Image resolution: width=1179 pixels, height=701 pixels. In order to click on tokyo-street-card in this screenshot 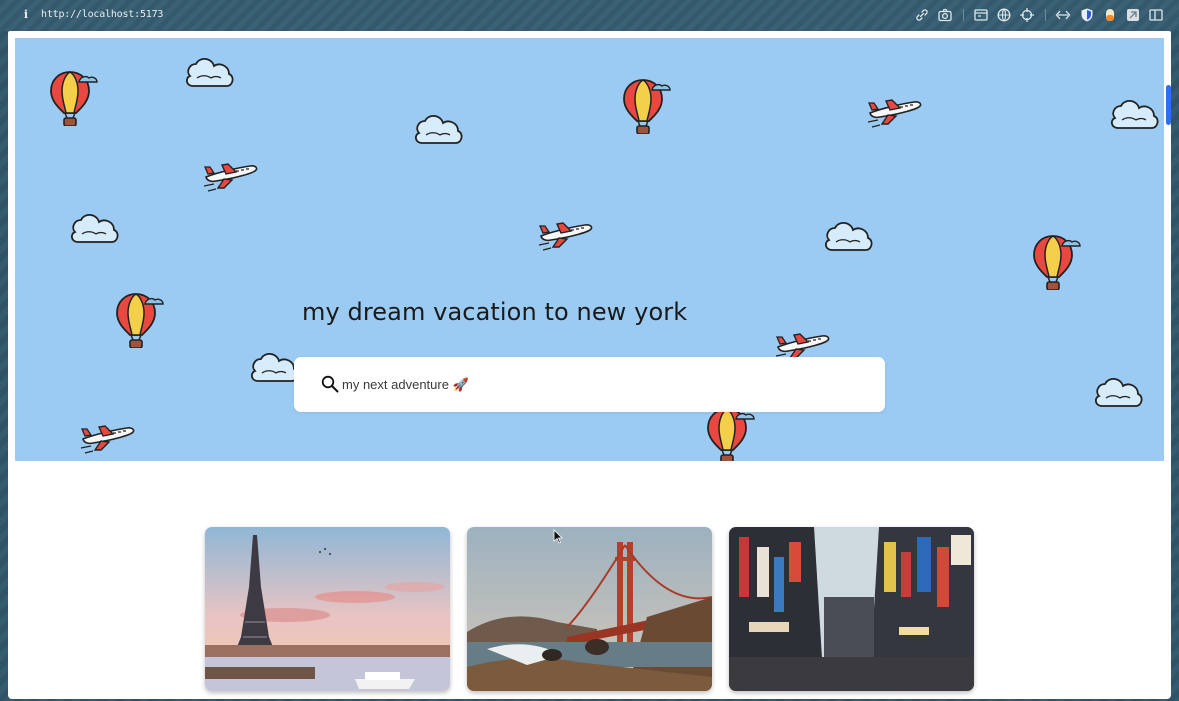, I will do `click(851, 609)`.